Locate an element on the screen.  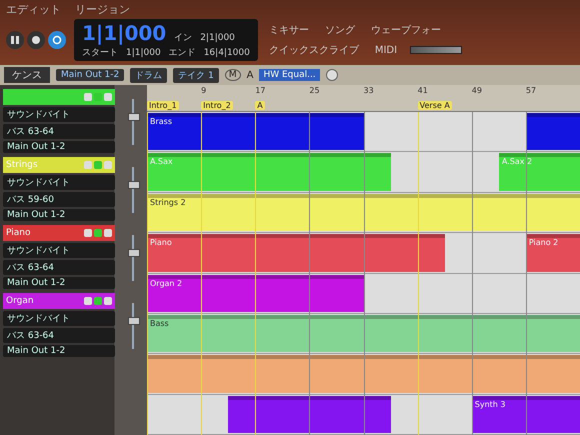
region-block: Piano 2 is located at coordinates (553, 253).